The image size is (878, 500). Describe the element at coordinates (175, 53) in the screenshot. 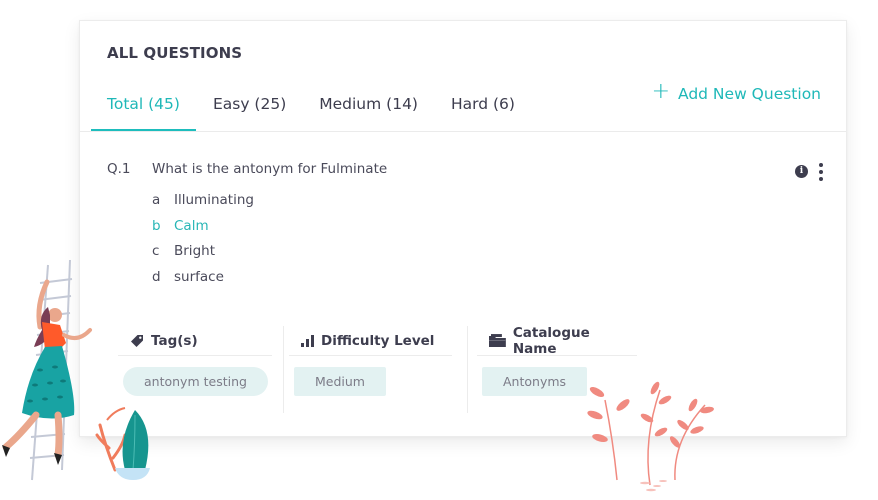

I see `page-title: ALL QUESTIONS` at that location.